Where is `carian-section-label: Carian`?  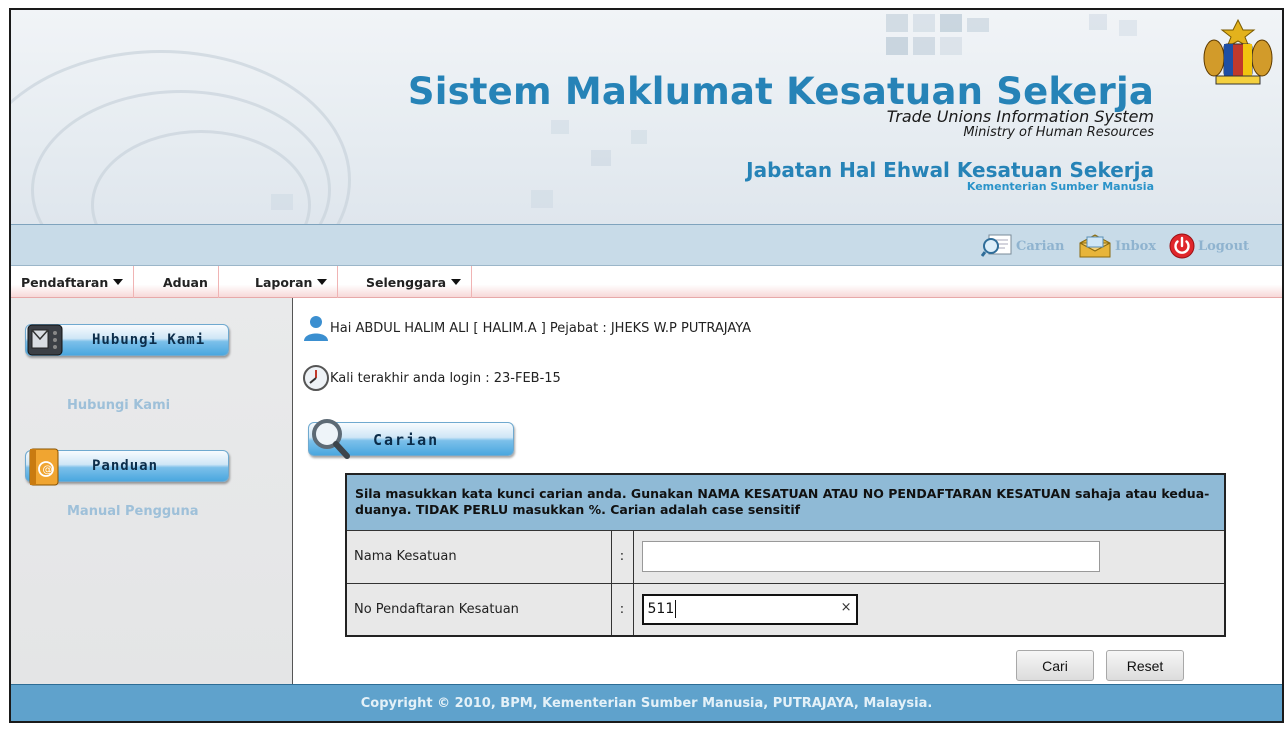 carian-section-label: Carian is located at coordinates (406, 440).